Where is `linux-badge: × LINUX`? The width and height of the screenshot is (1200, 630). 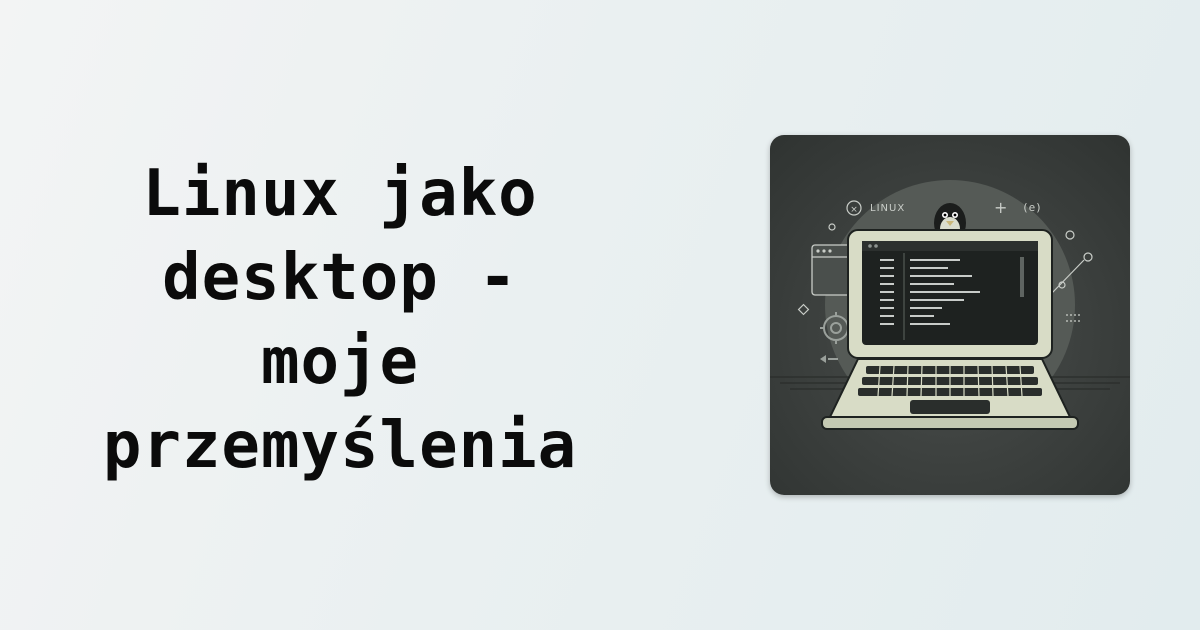
linux-badge: × LINUX is located at coordinates (875, 208).